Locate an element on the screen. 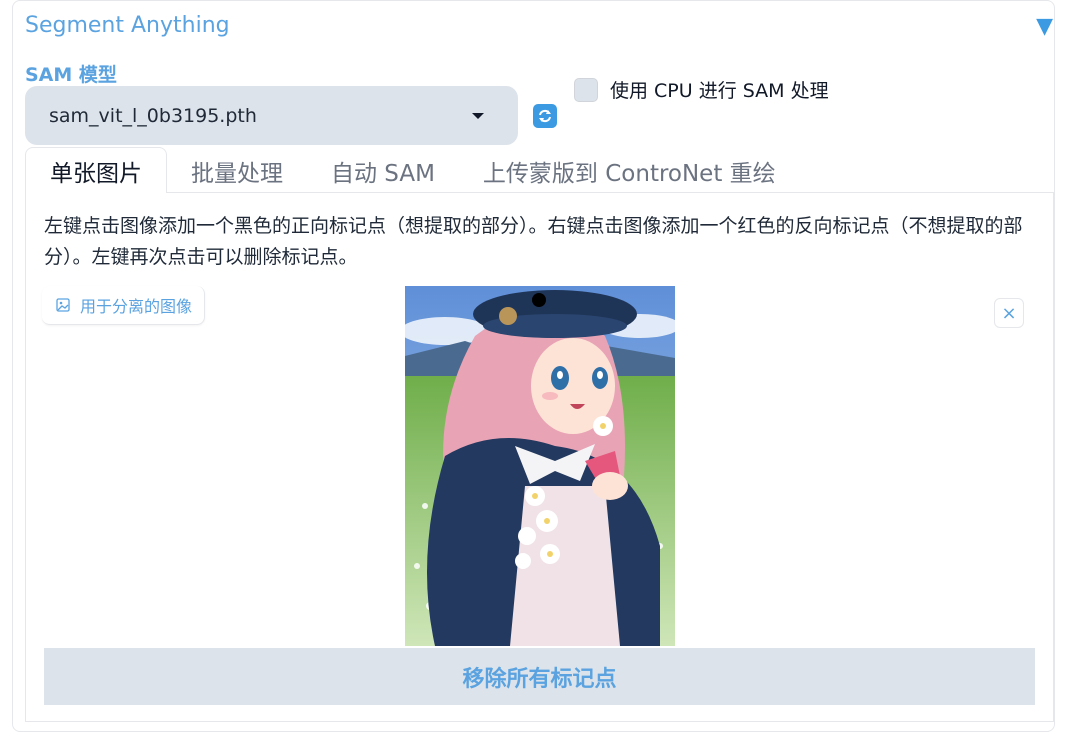 The height and width of the screenshot is (732, 1065). sam-model-dropdown: sam_vit_l_0b3195.pth is located at coordinates (271, 115).